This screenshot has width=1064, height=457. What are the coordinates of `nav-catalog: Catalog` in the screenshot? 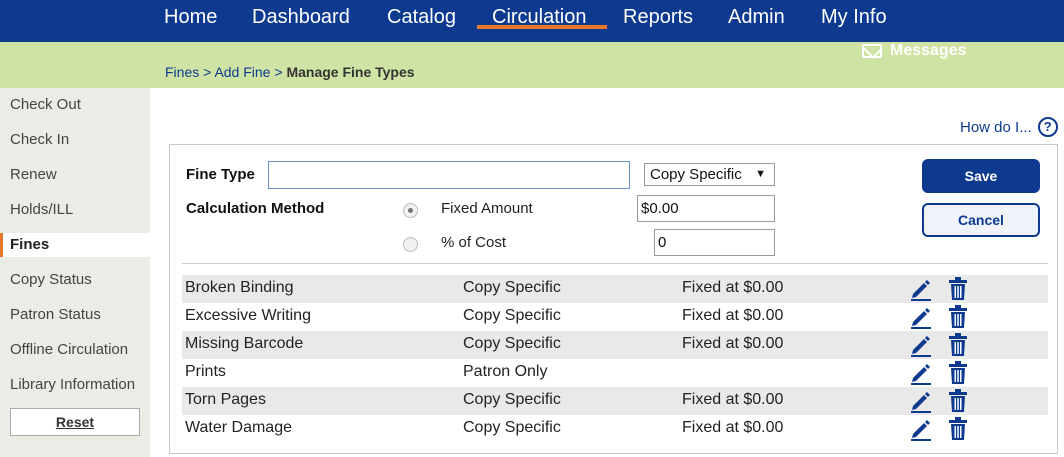 It's located at (421, 17).